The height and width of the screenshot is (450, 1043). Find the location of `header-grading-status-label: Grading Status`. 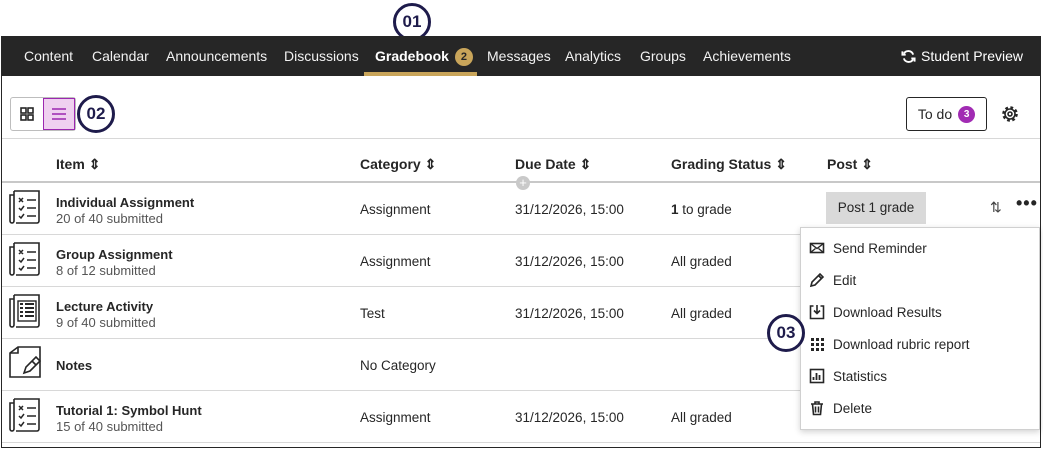

header-grading-status-label: Grading Status is located at coordinates (721, 164).